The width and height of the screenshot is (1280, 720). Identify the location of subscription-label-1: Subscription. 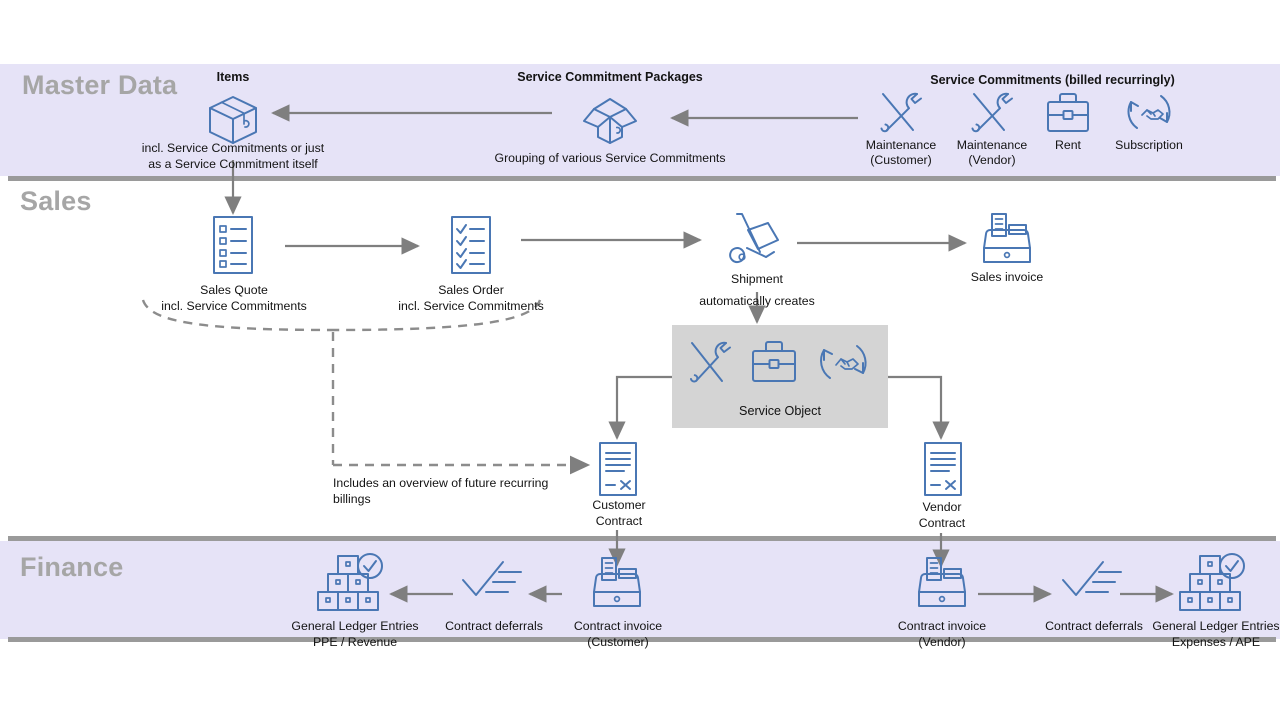
(1149, 145).